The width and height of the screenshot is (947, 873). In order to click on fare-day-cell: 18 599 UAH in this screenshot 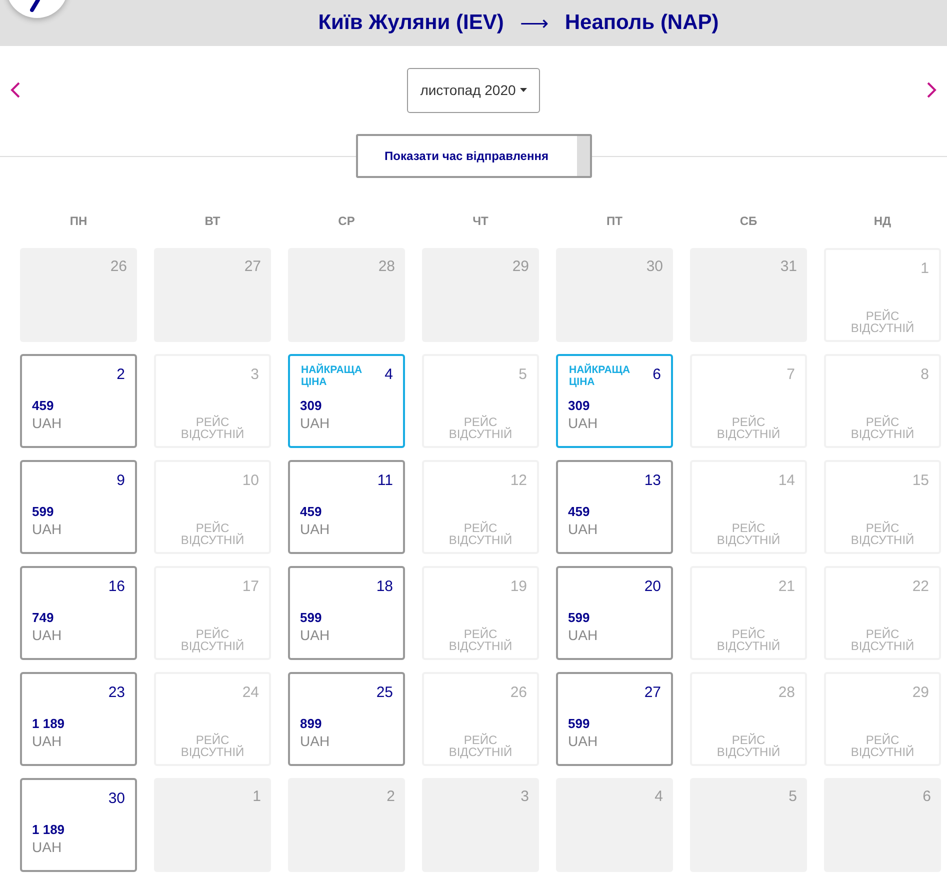, I will do `click(346, 613)`.